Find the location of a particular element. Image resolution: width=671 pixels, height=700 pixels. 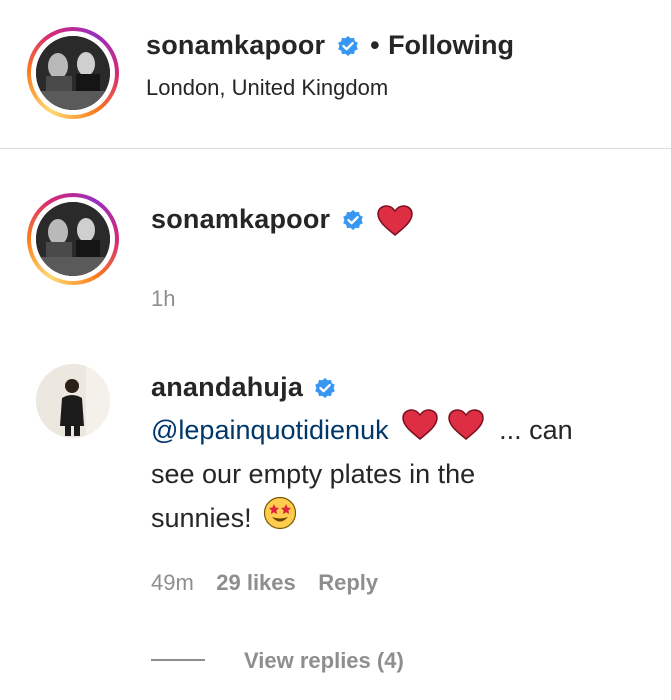

comment-line-2: see our empty plates in the is located at coordinates (313, 474).